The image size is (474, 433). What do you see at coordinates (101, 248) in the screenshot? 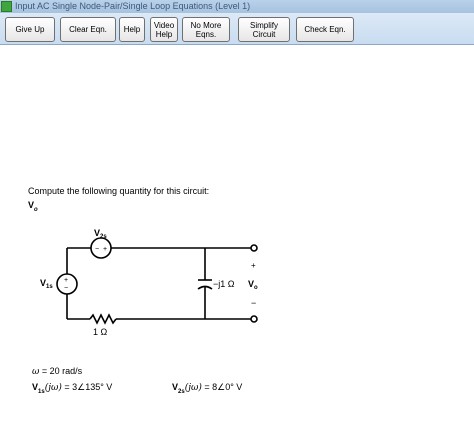
I see `source-2-symbol` at bounding box center [101, 248].